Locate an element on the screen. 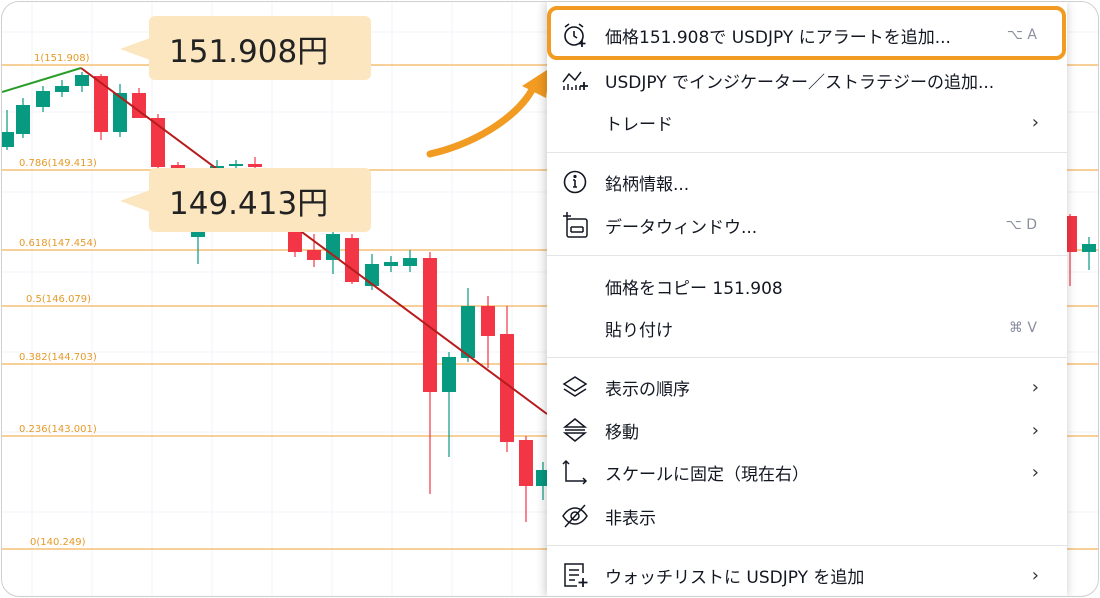 The image size is (1100, 598). menu-item-copy-price: 価格をコピー 151.908 is located at coordinates (807, 286).